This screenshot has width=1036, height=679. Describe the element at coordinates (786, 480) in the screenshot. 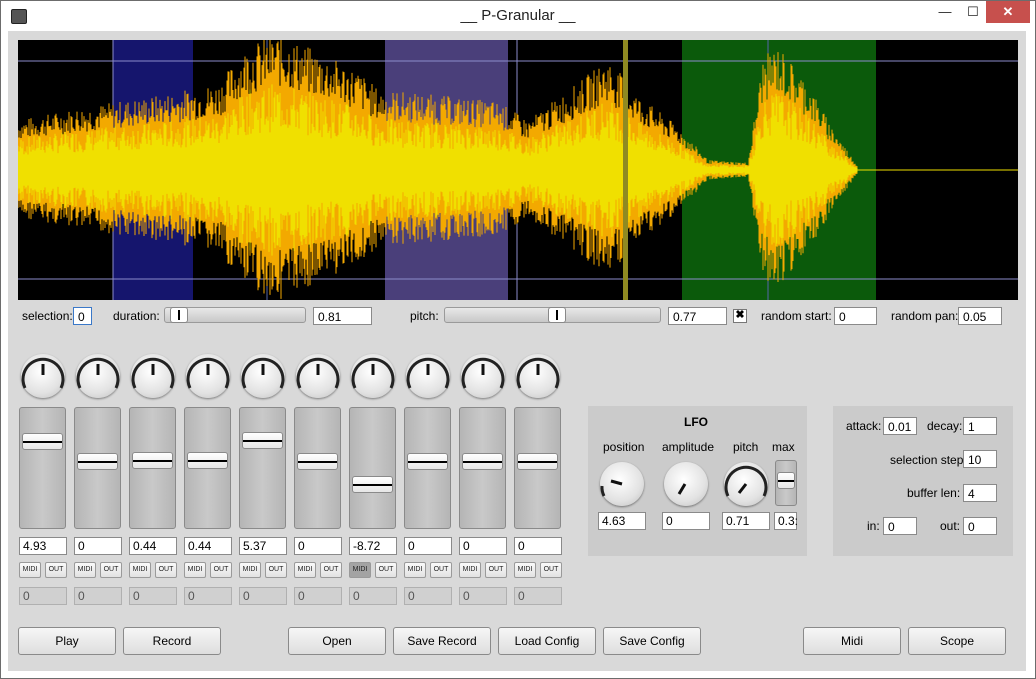

I see `lfo-max-slider-thumb` at that location.